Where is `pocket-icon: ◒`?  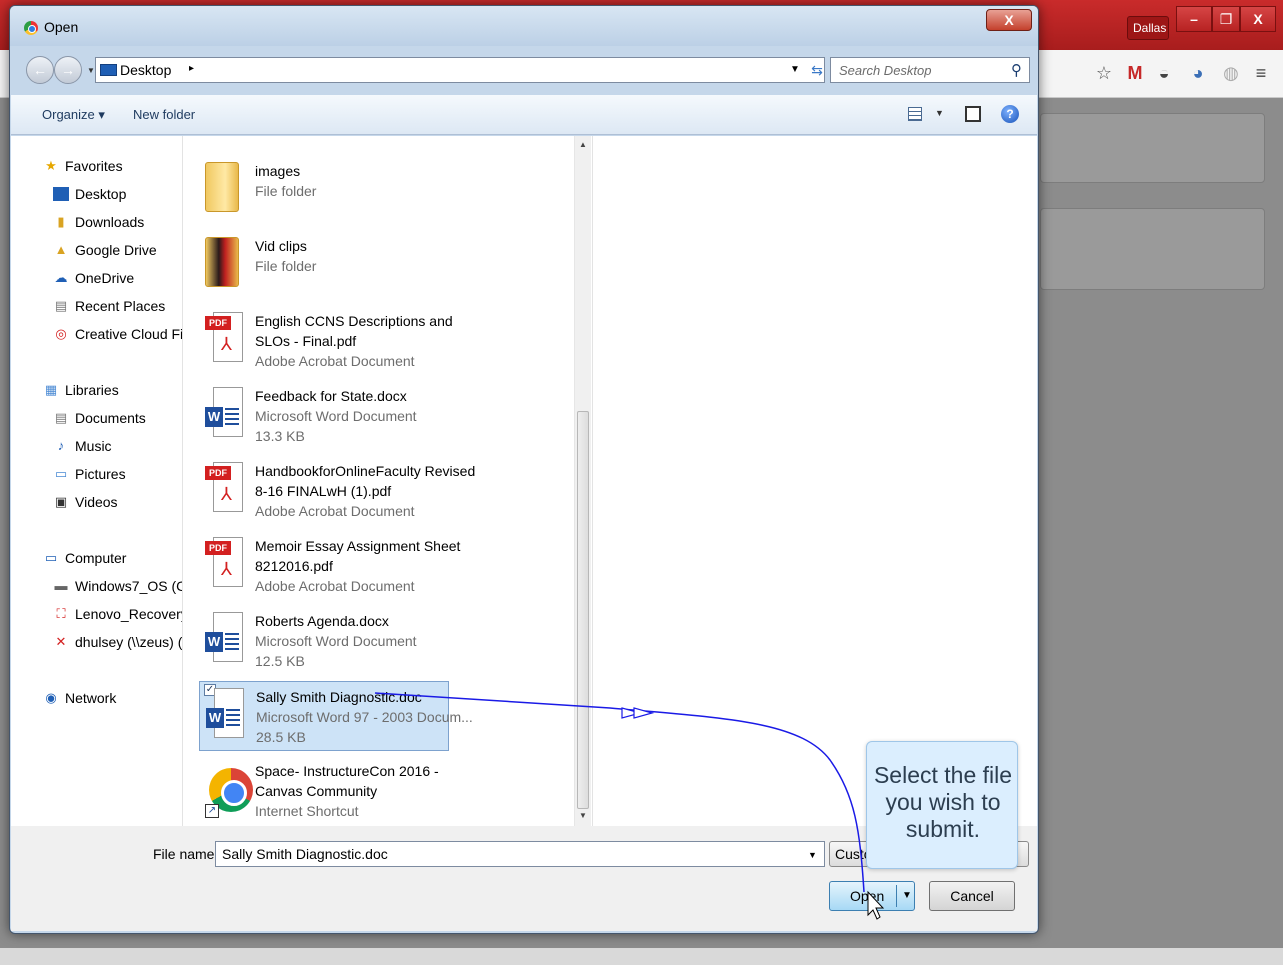 pocket-icon: ◒ is located at coordinates (1164, 73).